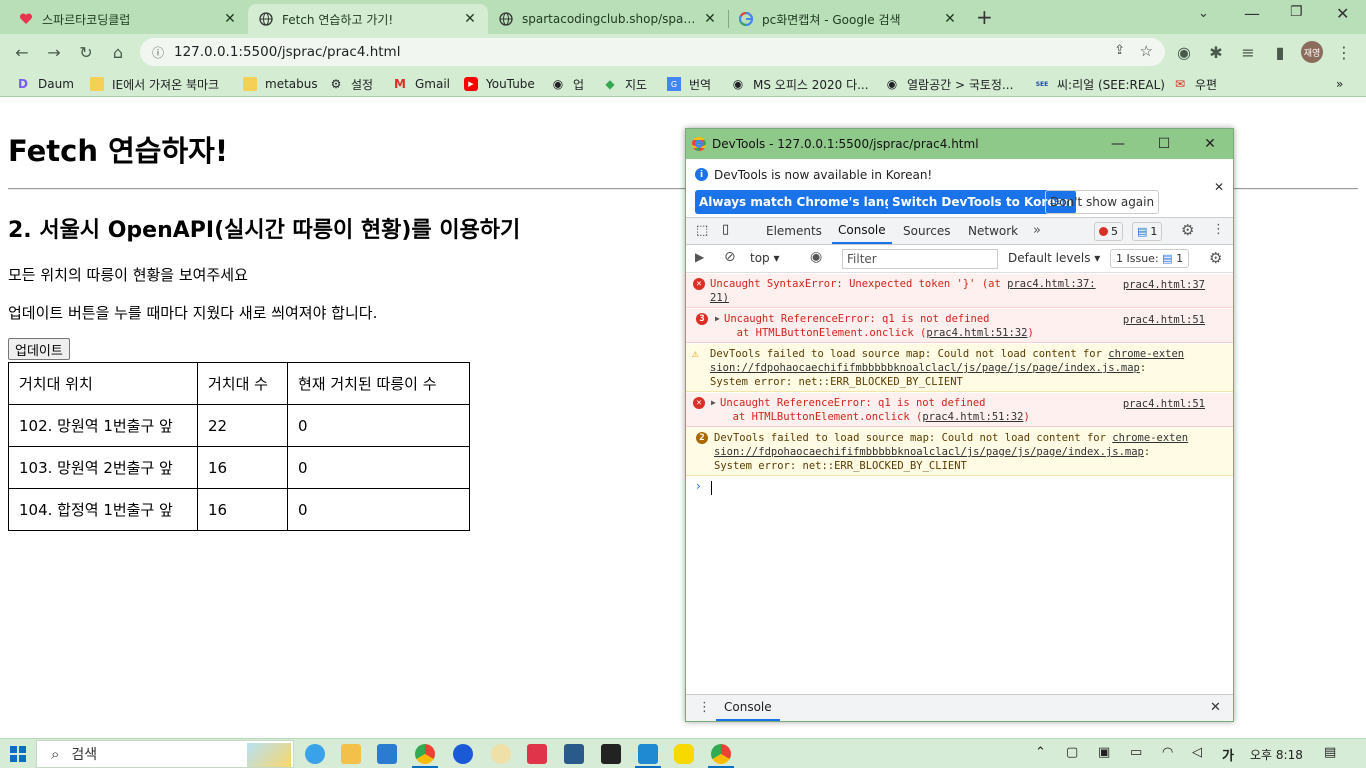 This screenshot has width=1366, height=768. Describe the element at coordinates (1197, 752) in the screenshot. I see `volume-icon: ◁` at that location.